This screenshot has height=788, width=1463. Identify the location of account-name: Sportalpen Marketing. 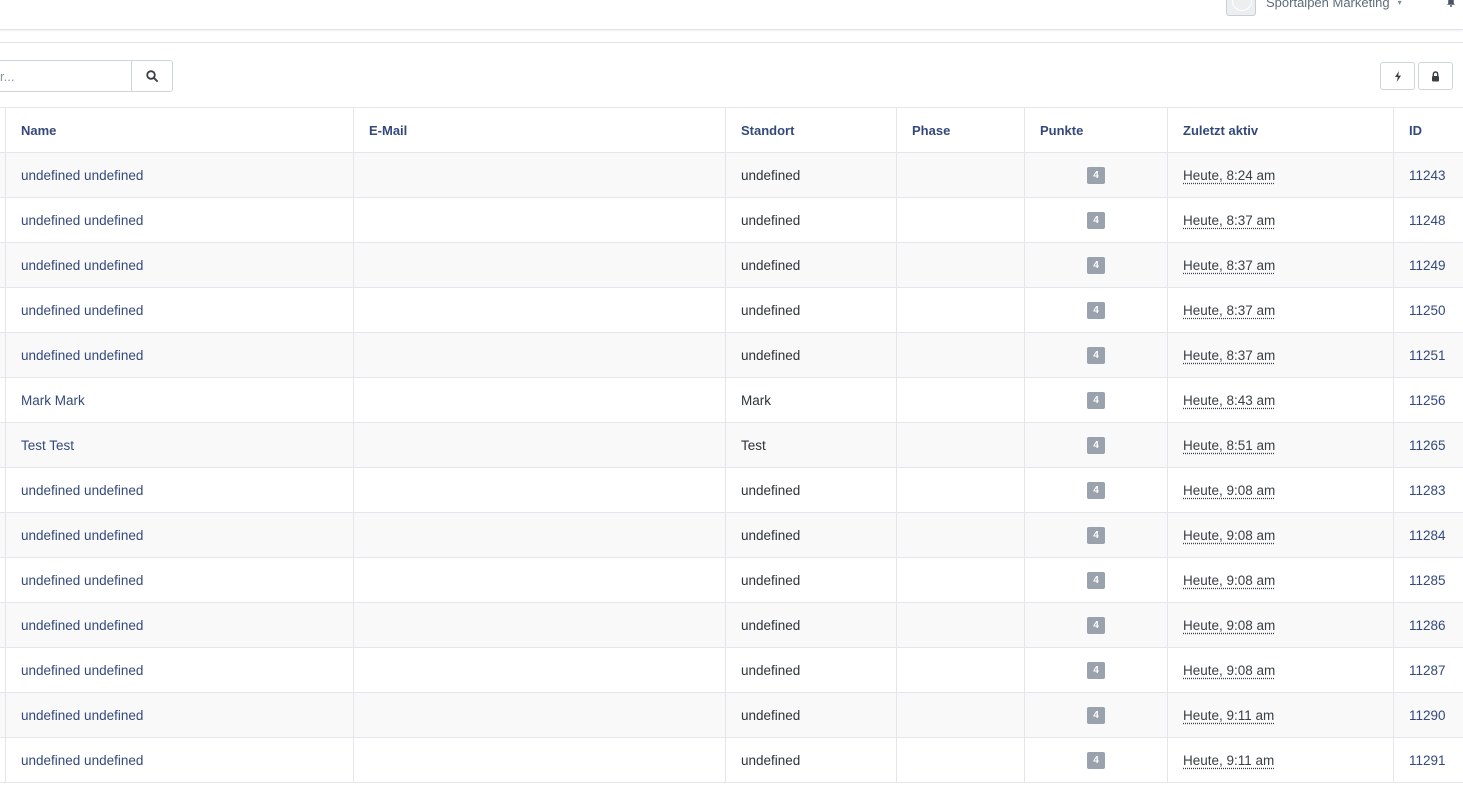
(1328, 5).